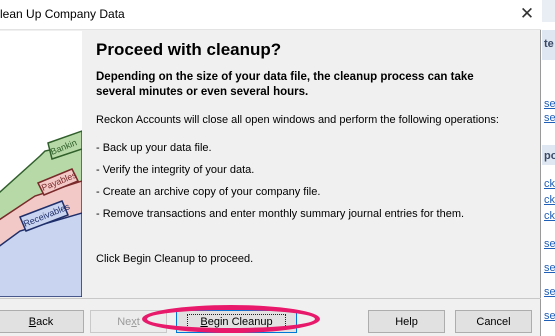 Image resolution: width=555 pixels, height=336 pixels. I want to click on background-window: te se se po ck ck ck se se se se, so click(548, 168).